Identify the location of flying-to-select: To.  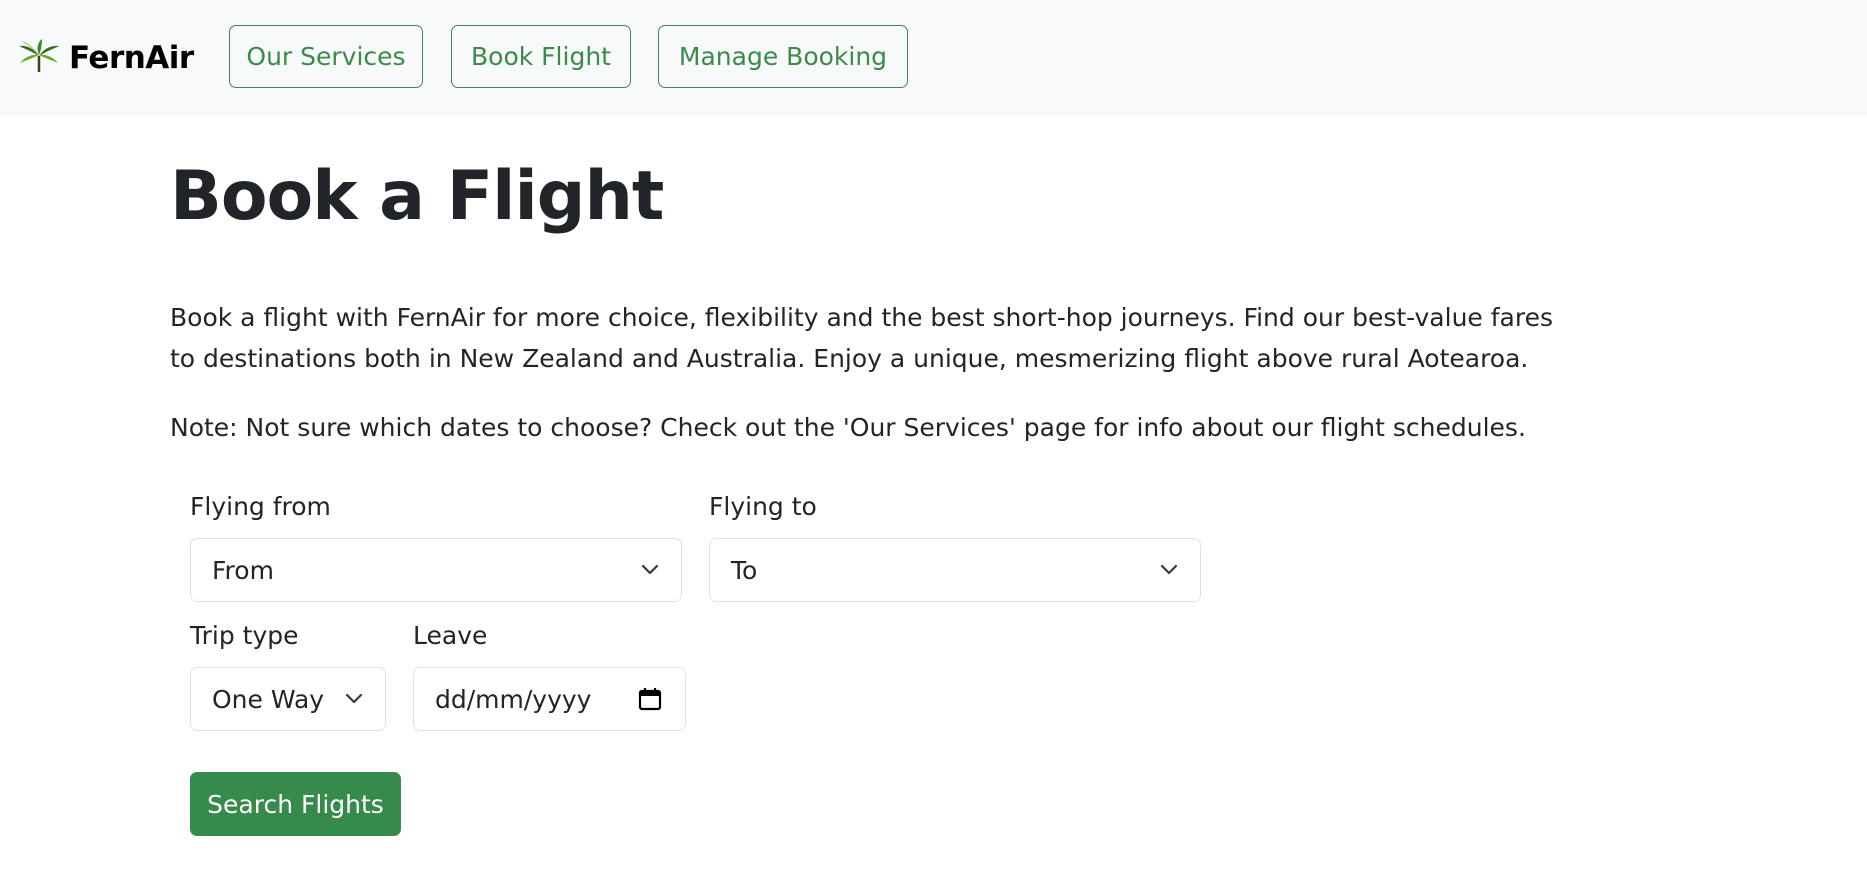
(955, 570).